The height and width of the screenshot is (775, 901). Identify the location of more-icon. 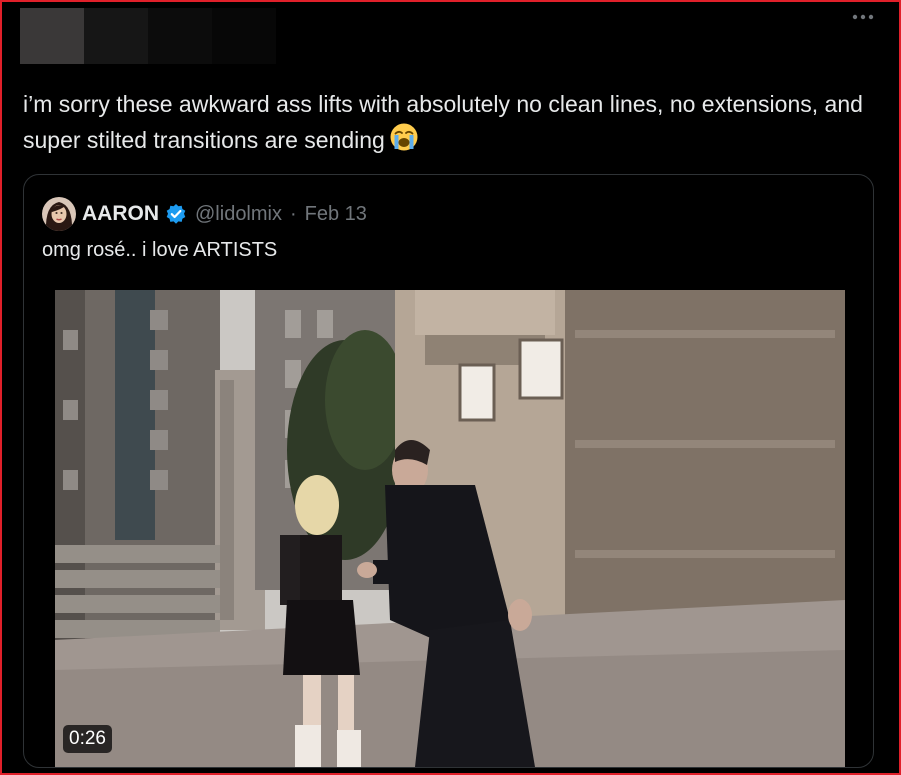
(863, 17).